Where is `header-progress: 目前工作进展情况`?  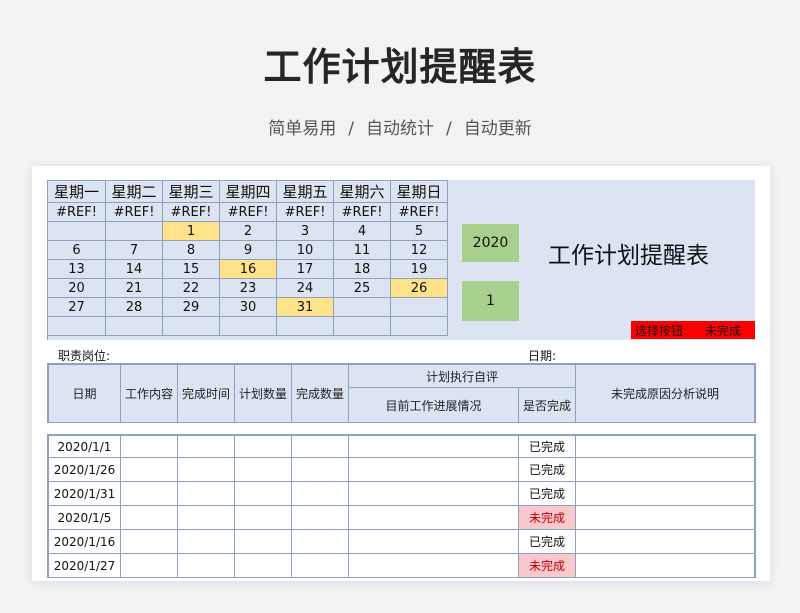 header-progress: 目前工作进展情况 is located at coordinates (434, 405).